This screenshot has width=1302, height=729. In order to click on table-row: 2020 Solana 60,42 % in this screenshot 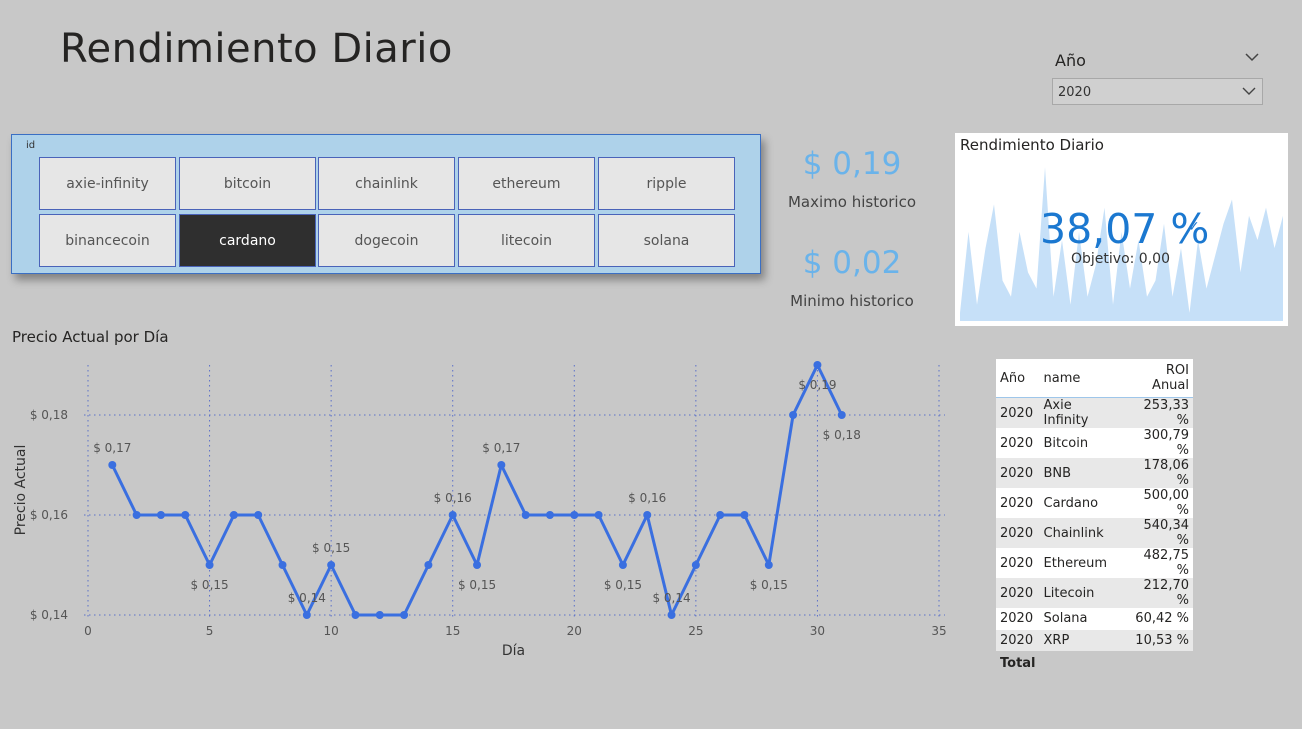, I will do `click(1094, 619)`.